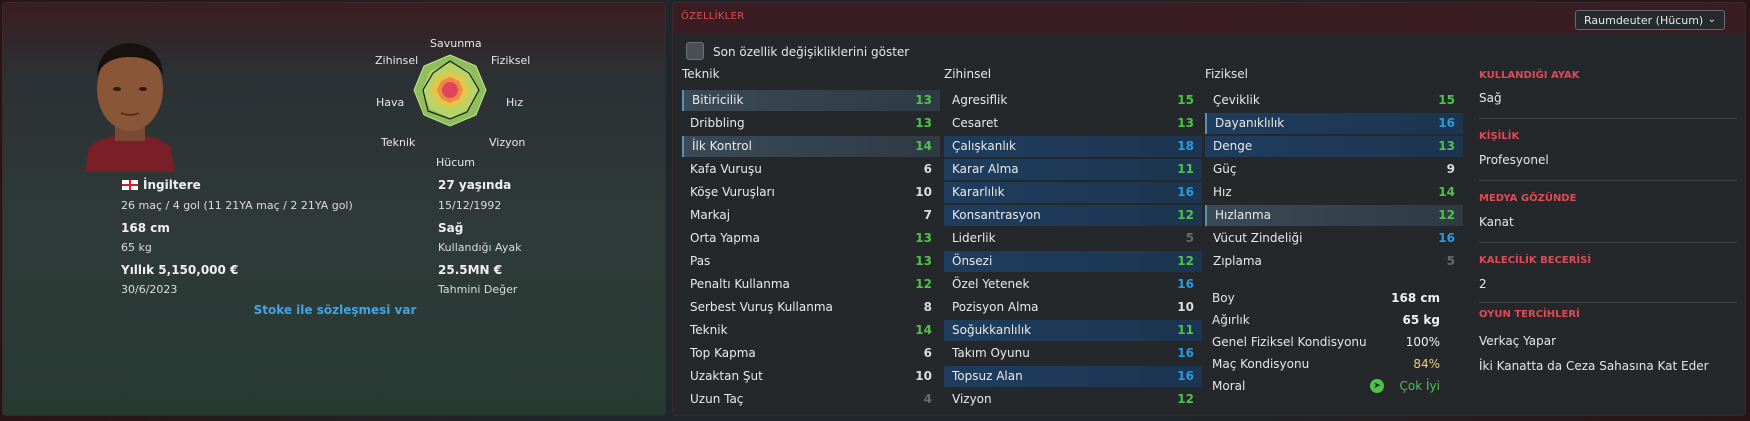  What do you see at coordinates (470, 205) in the screenshot?
I see `date-of-birth: 15/12/1992` at bounding box center [470, 205].